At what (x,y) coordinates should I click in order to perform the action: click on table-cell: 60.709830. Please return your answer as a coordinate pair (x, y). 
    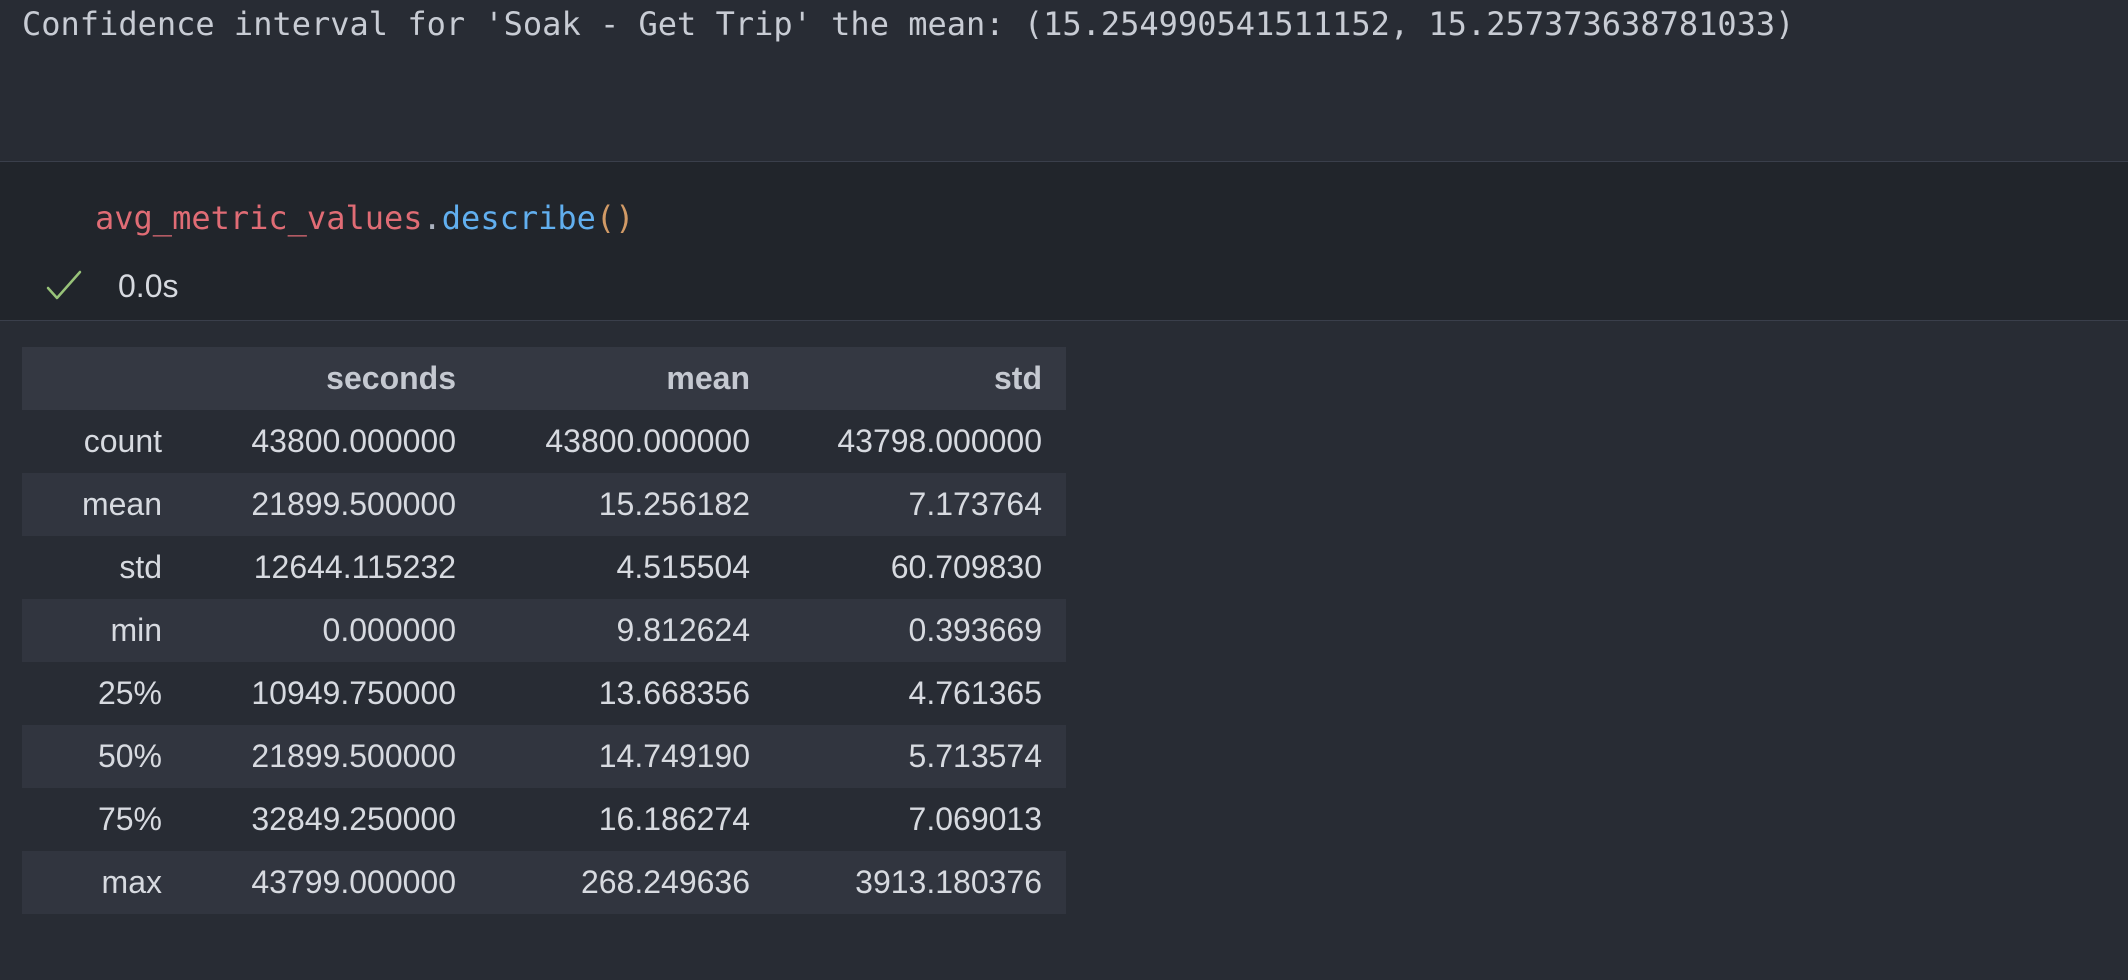
    Looking at the image, I should click on (966, 567).